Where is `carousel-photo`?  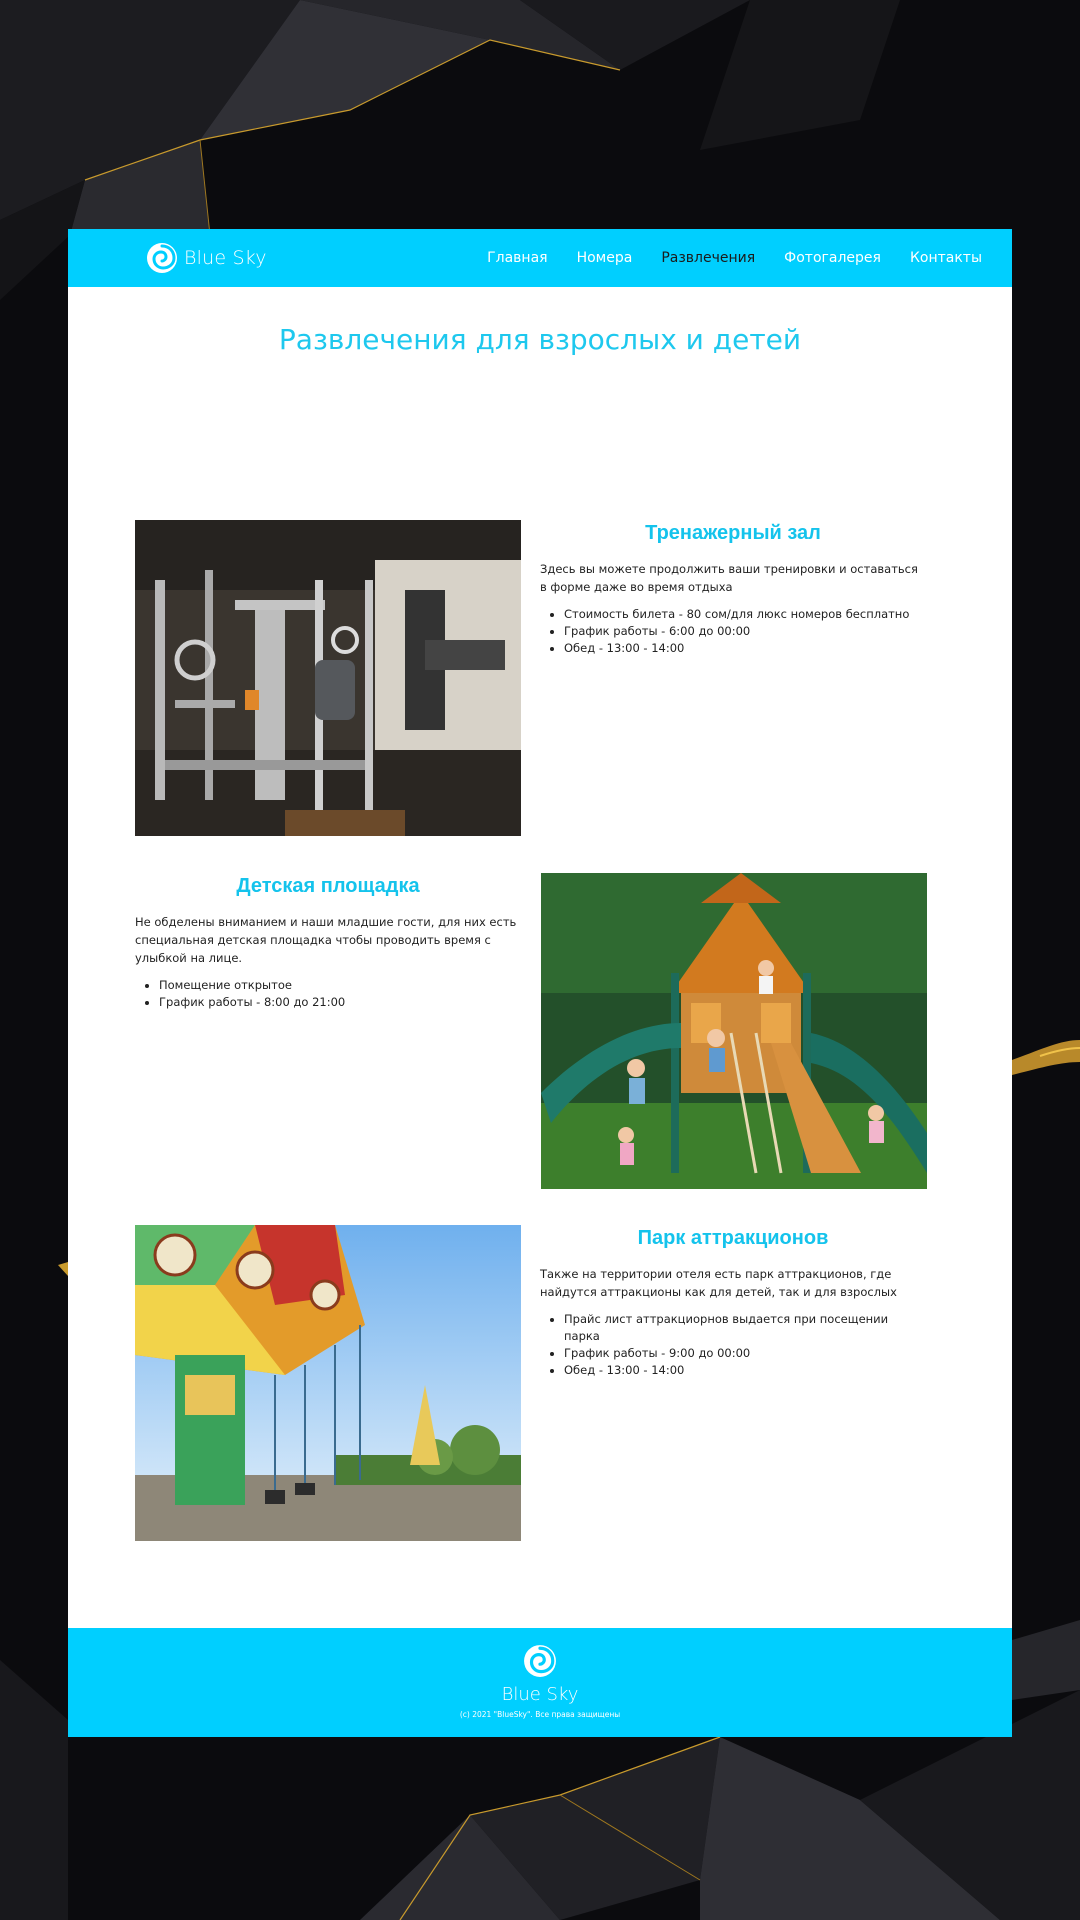 carousel-photo is located at coordinates (328, 1383).